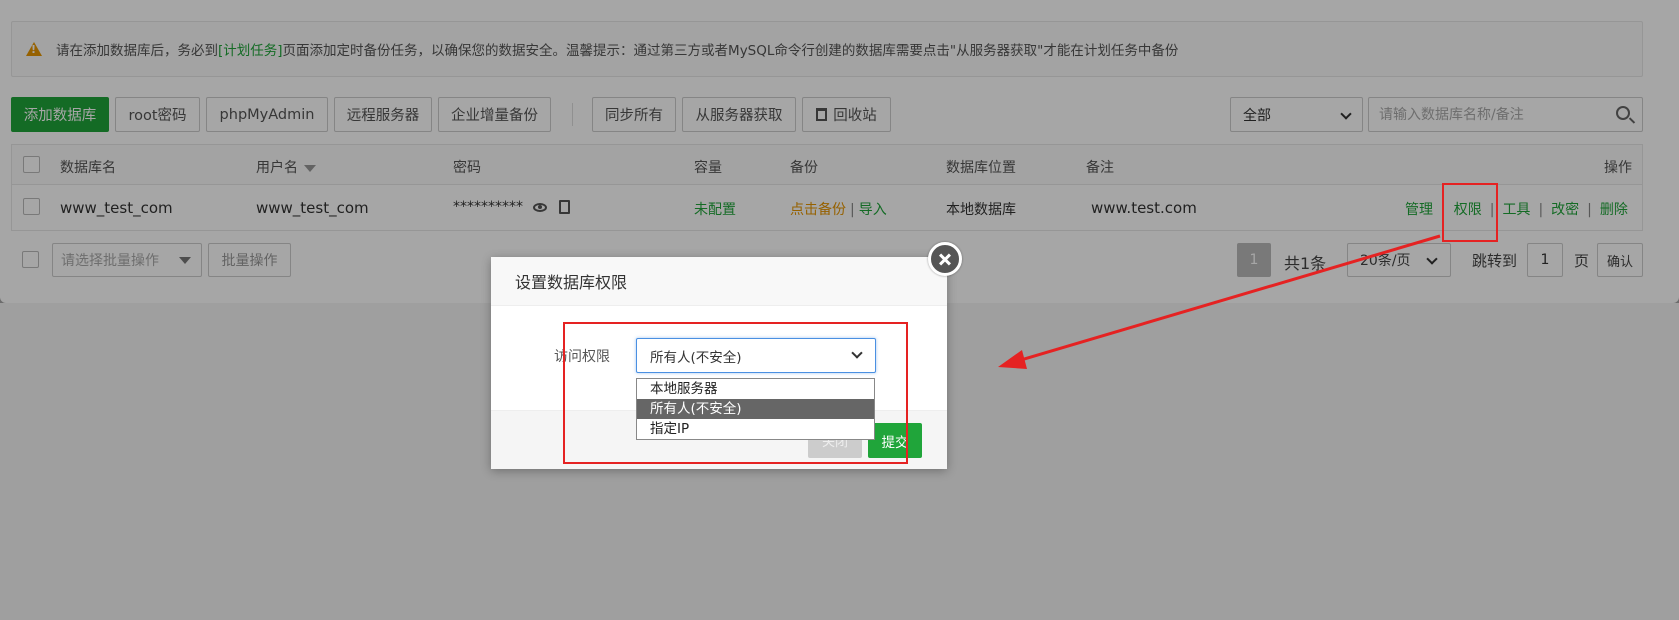 This screenshot has width=1679, height=620. Describe the element at coordinates (1012, 359) in the screenshot. I see `arrow-head` at that location.